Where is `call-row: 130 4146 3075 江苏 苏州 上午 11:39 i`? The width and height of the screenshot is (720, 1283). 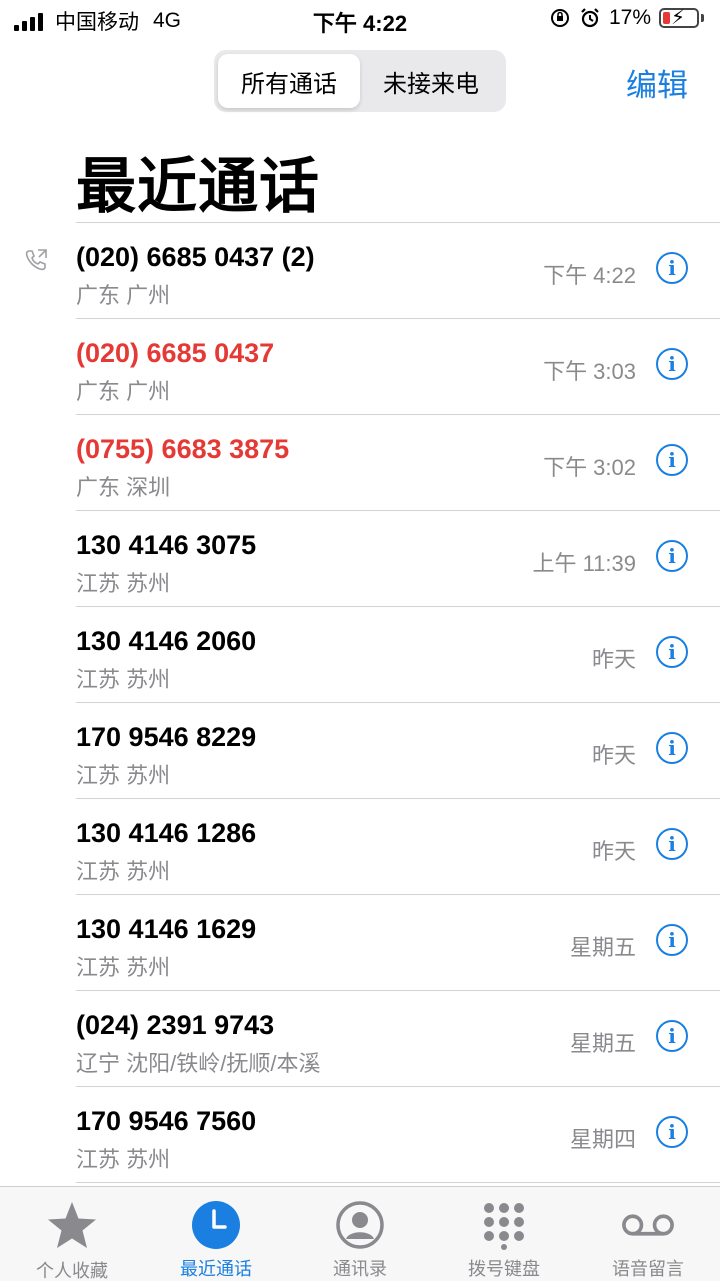
call-row: 130 4146 3075 江苏 苏州 上午 11:39 i is located at coordinates (360, 558).